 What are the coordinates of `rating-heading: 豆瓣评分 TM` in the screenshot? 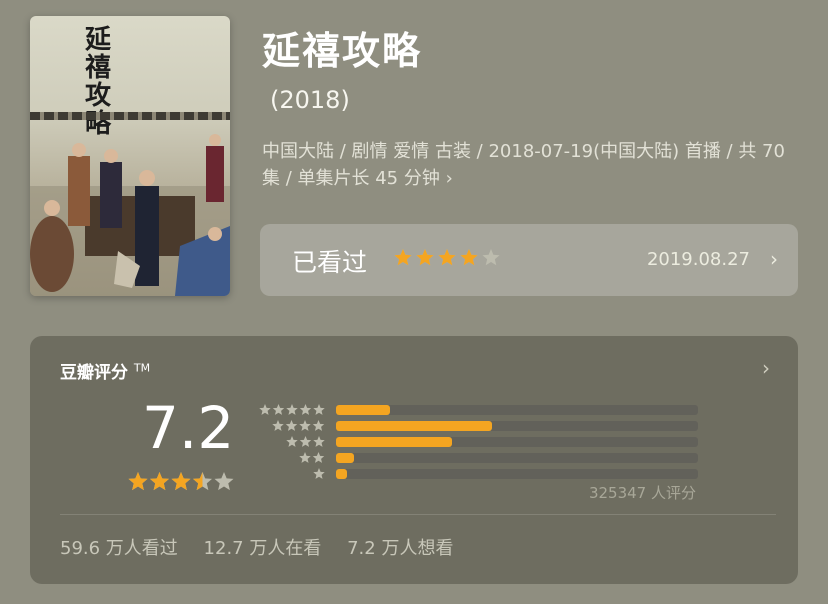 It's located at (105, 370).